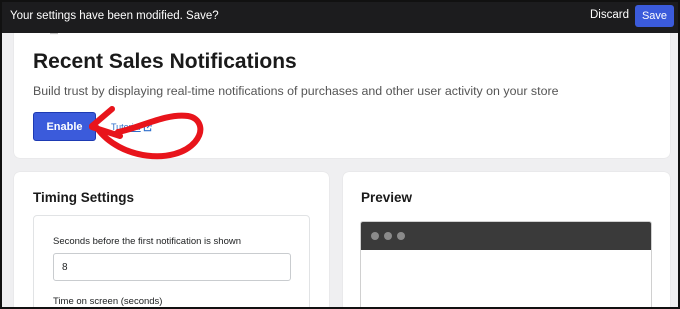 The height and width of the screenshot is (309, 680). Describe the element at coordinates (69, 35) in the screenshot. I see `clipped-text: — ¯¯ ¯¯¯¯` at that location.